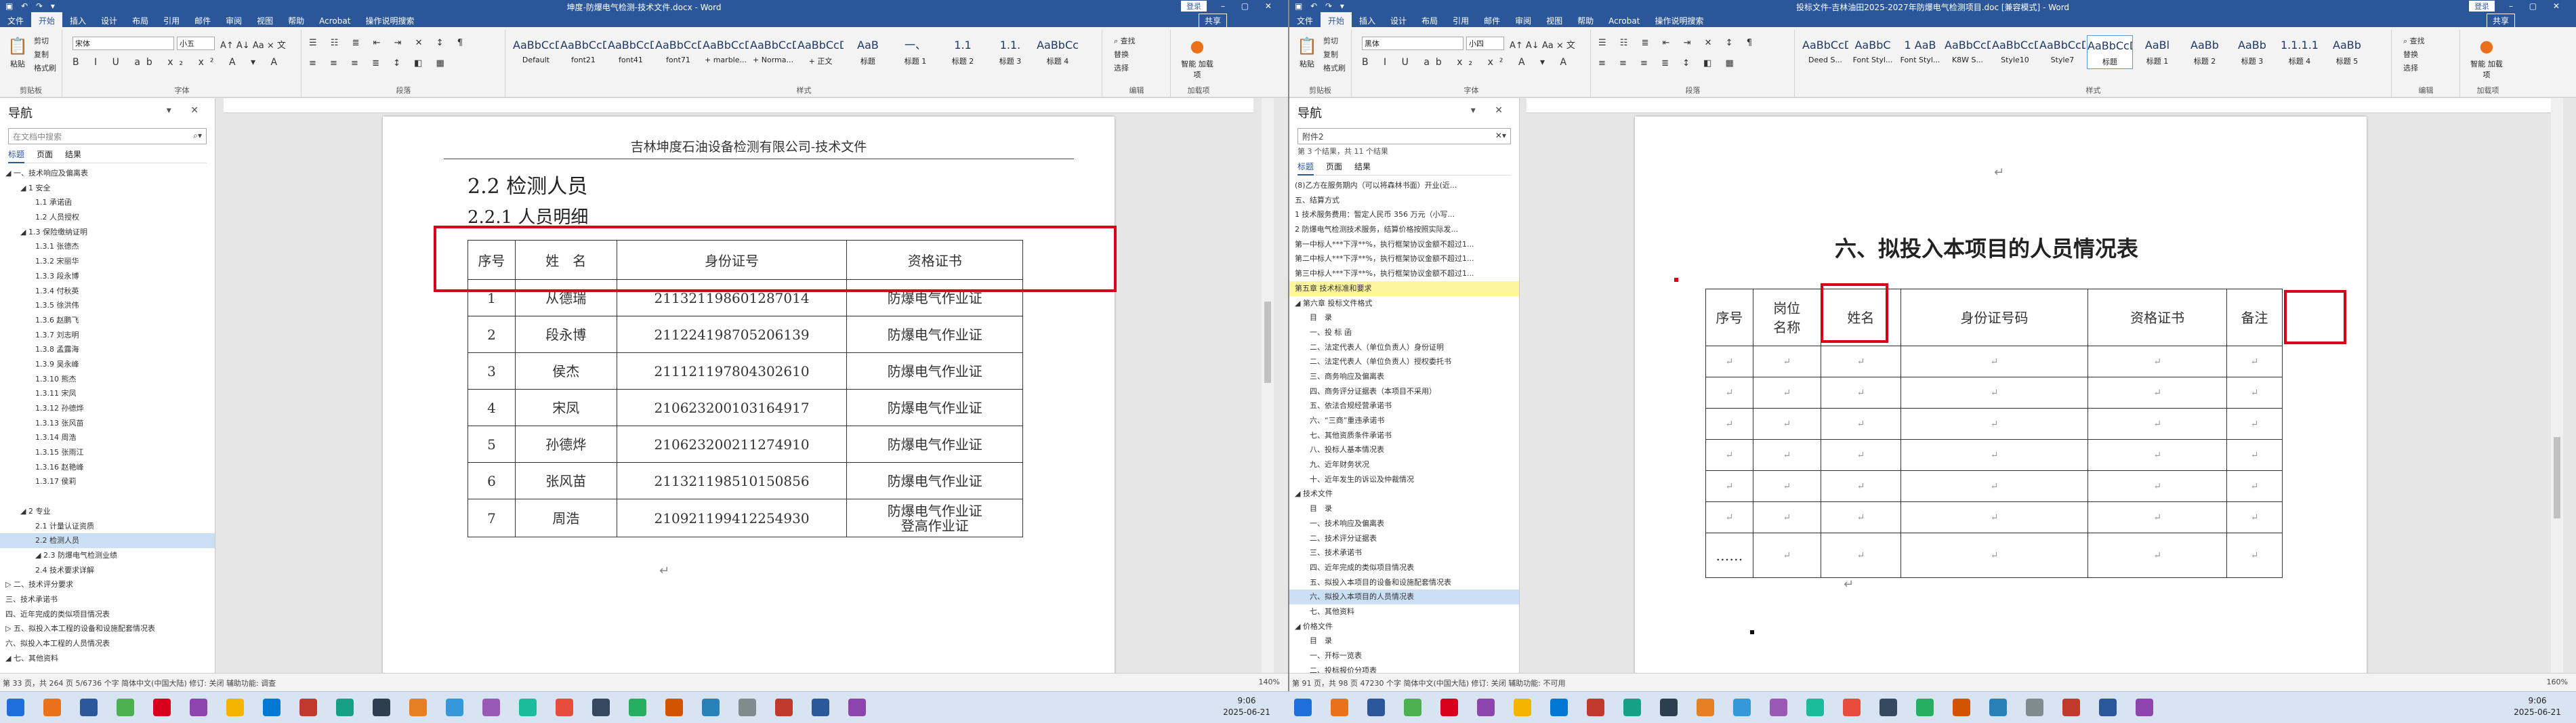 The image size is (2576, 723). I want to click on format-painter-button: 格式刷, so click(45, 67).